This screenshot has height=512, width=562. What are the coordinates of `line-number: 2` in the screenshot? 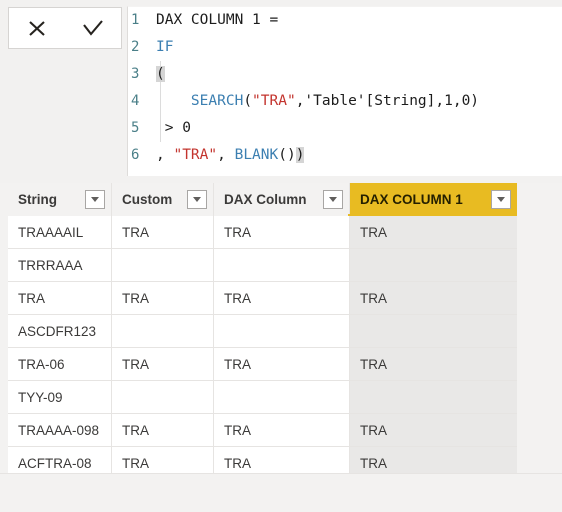 It's located at (135, 47).